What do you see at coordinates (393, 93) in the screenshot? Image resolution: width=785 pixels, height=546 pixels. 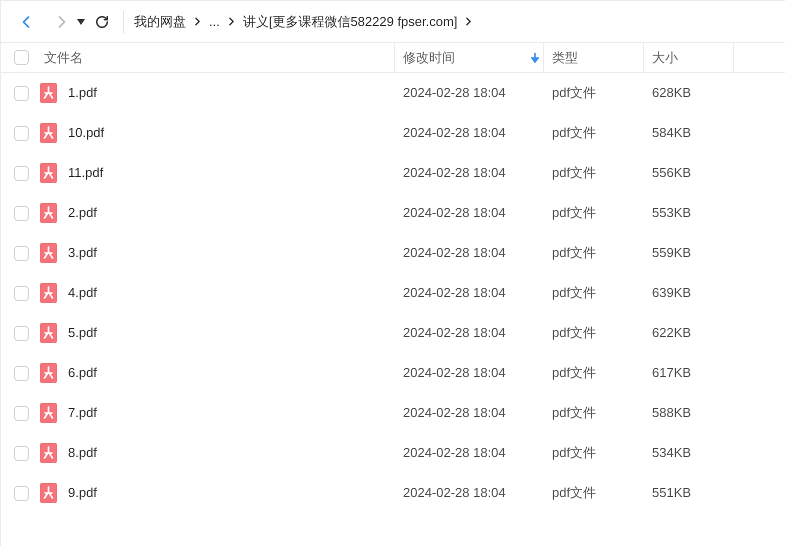 I see `file-row: 1.pdf 2024-02-28 18:04 pdf文件 628KB` at bounding box center [393, 93].